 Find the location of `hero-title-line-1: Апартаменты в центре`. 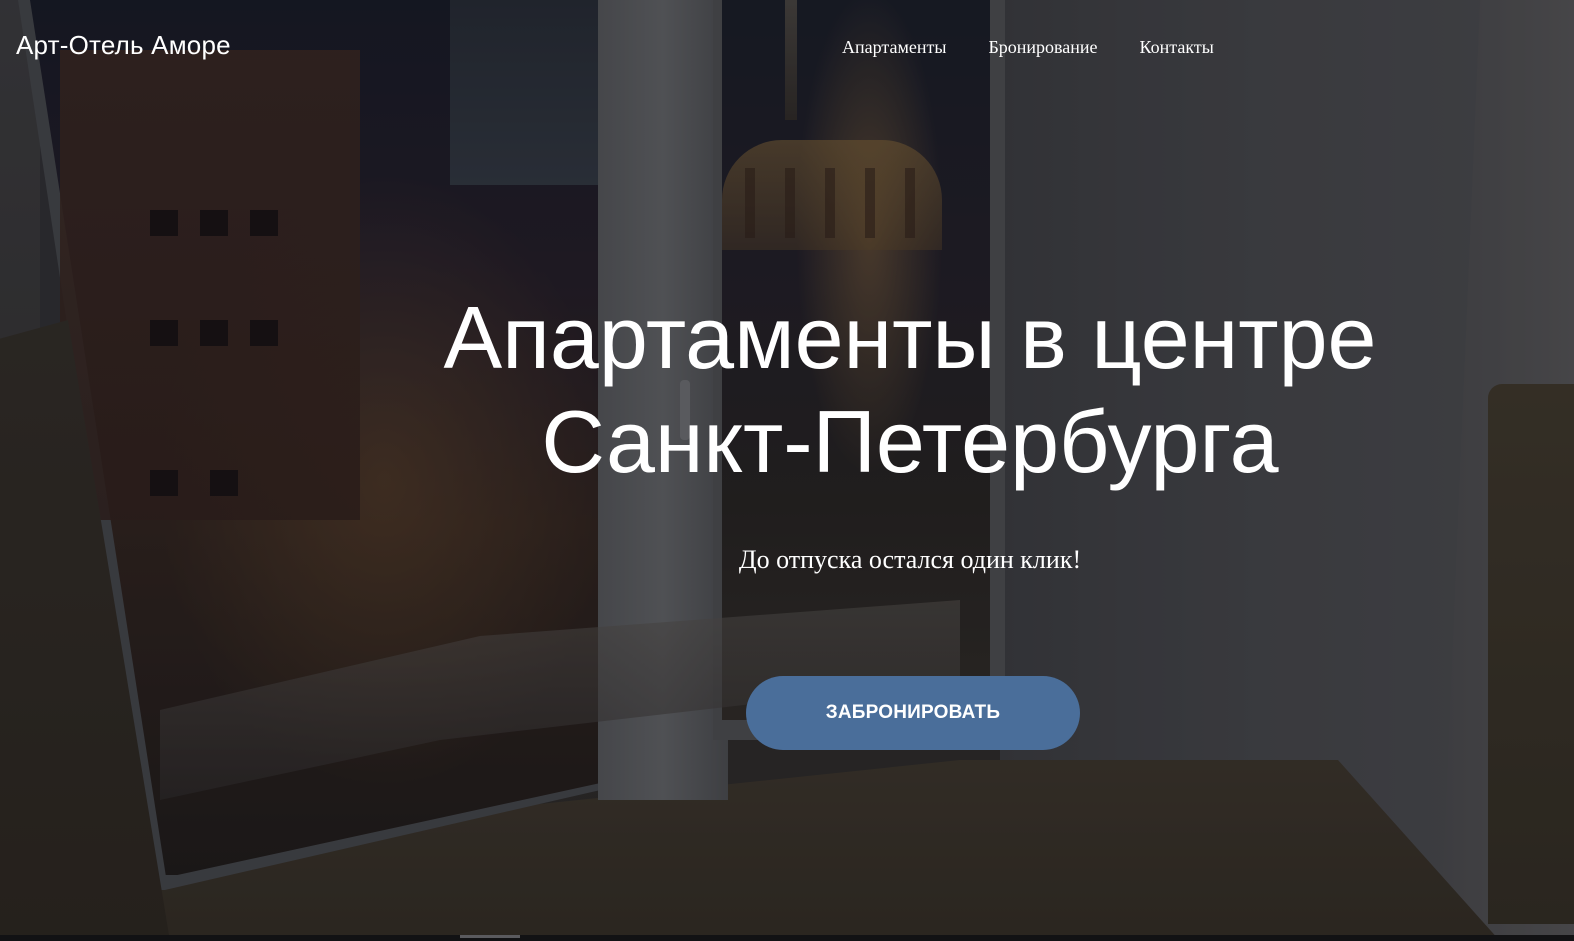

hero-title-line-1: Апартаменты в центре is located at coordinates (910, 337).